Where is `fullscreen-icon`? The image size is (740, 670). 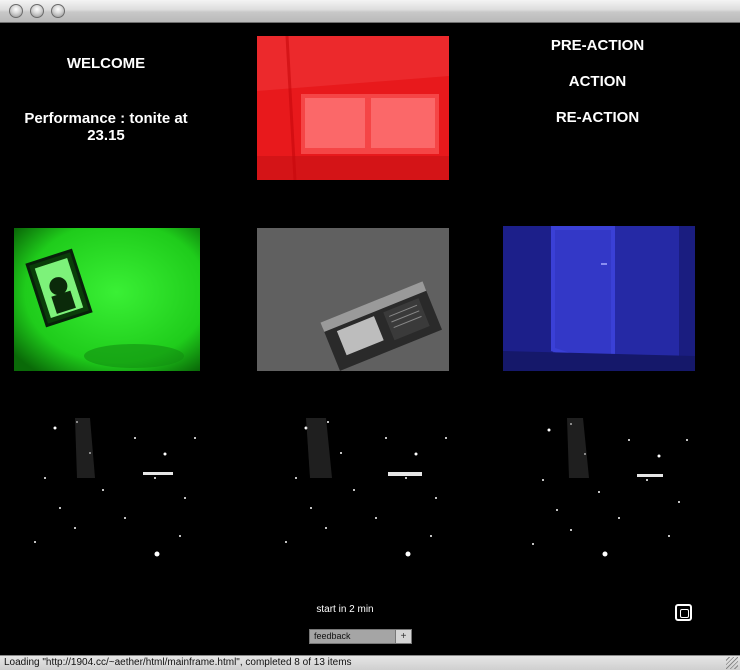 fullscreen-icon is located at coordinates (683, 612).